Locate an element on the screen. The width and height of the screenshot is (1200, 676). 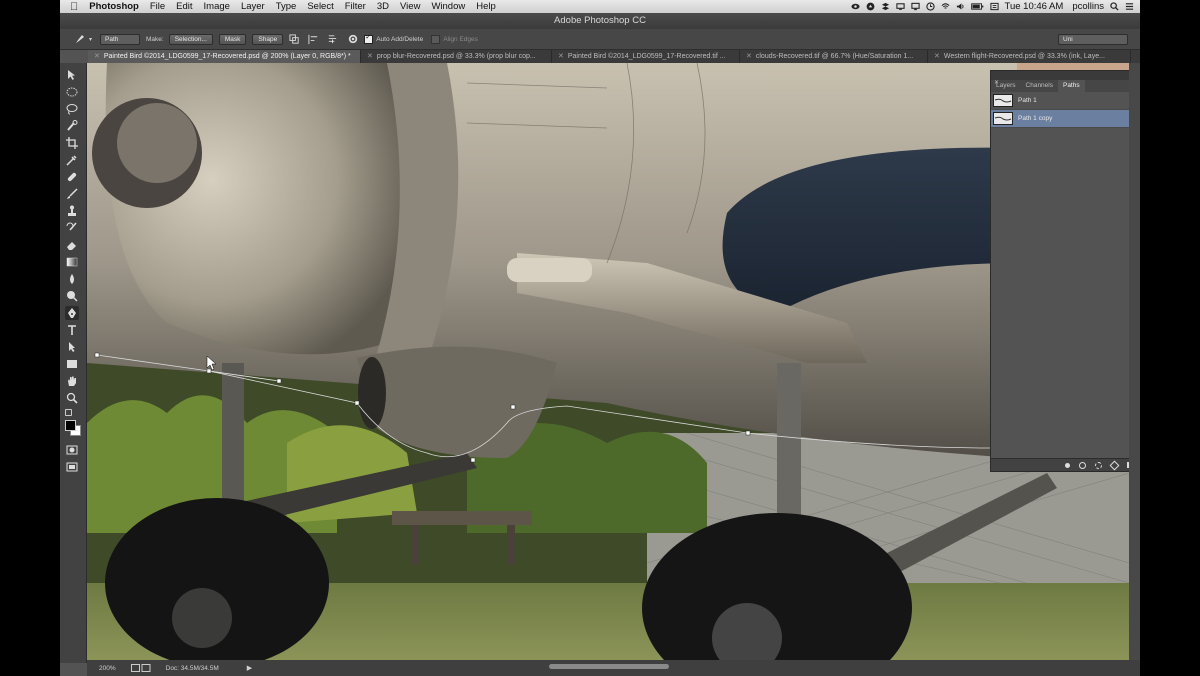
eraser-tool-icon is located at coordinates (72, 245).